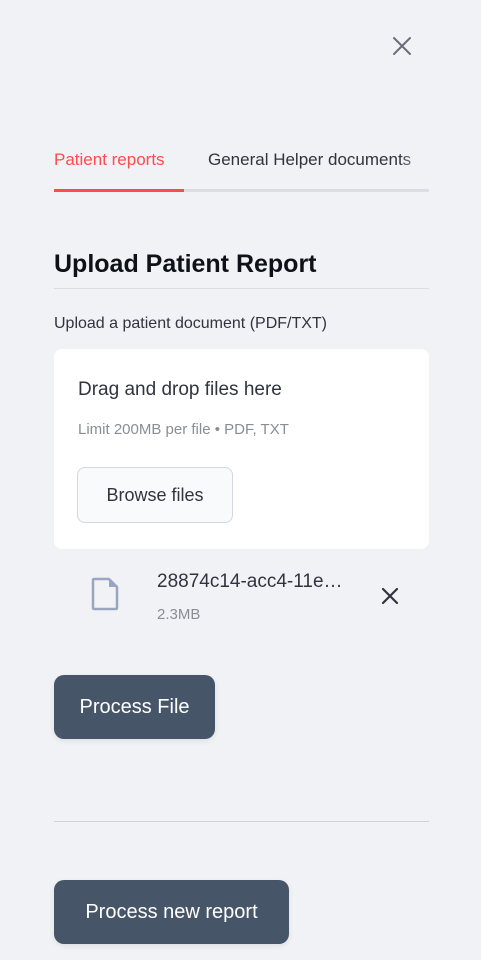 This screenshot has width=481, height=960. I want to click on close-sidebar-icon, so click(402, 46).